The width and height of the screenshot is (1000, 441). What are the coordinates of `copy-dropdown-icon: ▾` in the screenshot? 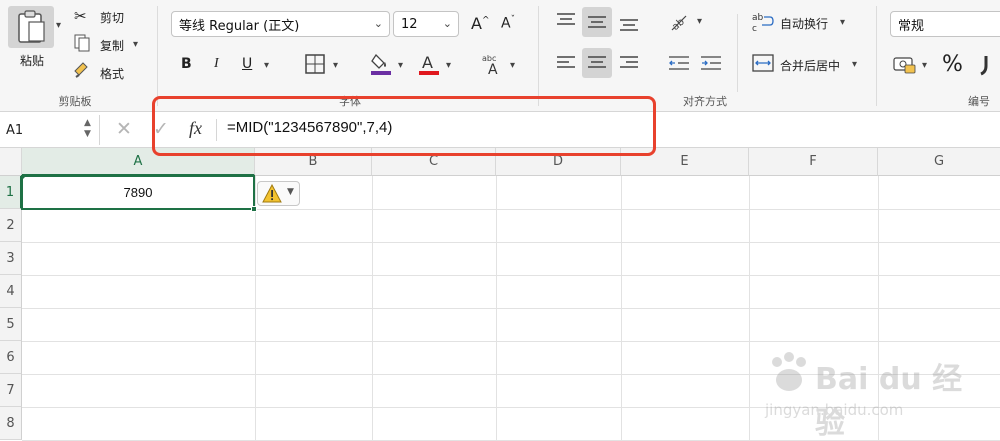 It's located at (135, 44).